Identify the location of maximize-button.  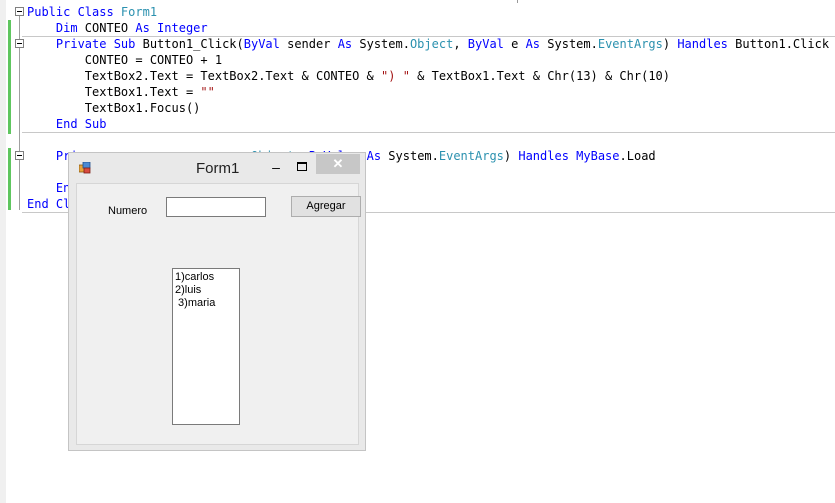
(302, 168).